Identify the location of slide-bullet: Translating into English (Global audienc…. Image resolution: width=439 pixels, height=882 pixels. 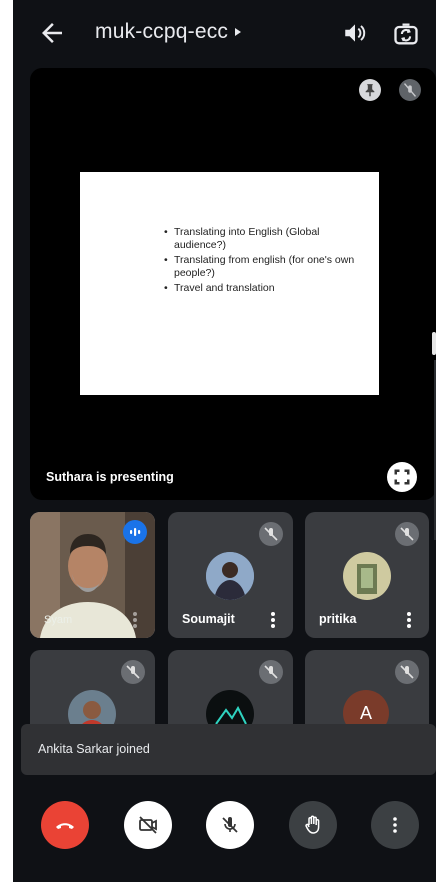
(269, 239).